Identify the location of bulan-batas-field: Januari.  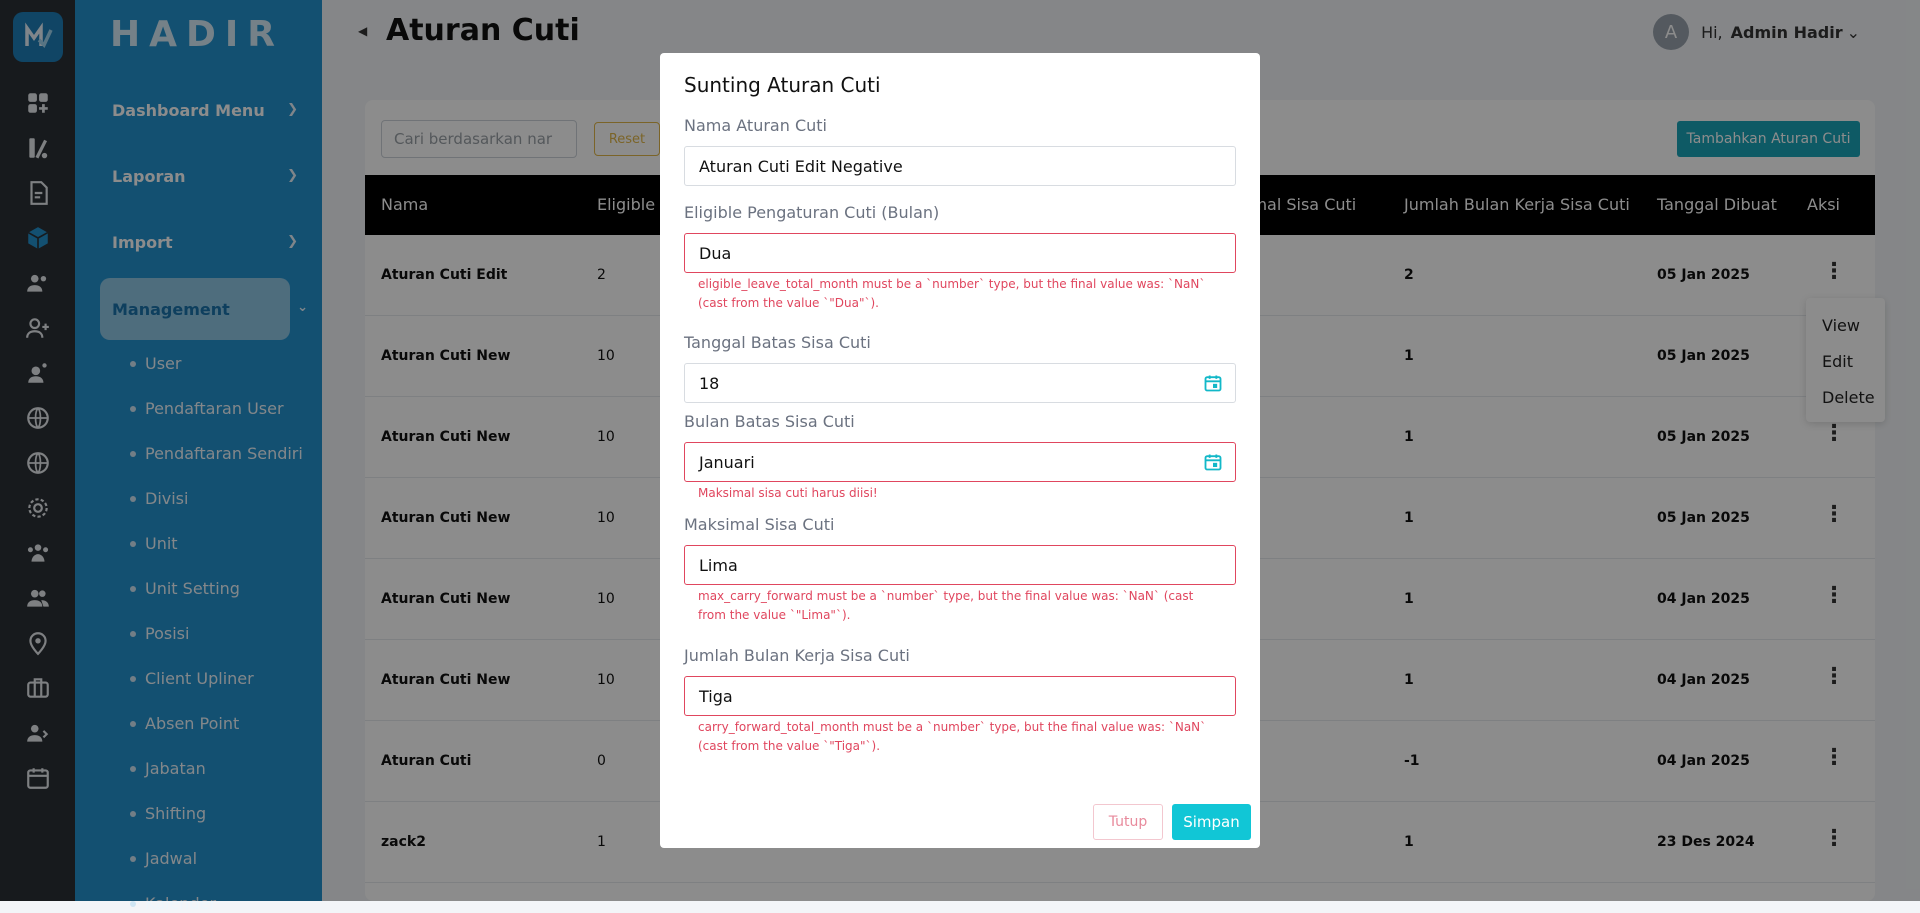
(960, 462).